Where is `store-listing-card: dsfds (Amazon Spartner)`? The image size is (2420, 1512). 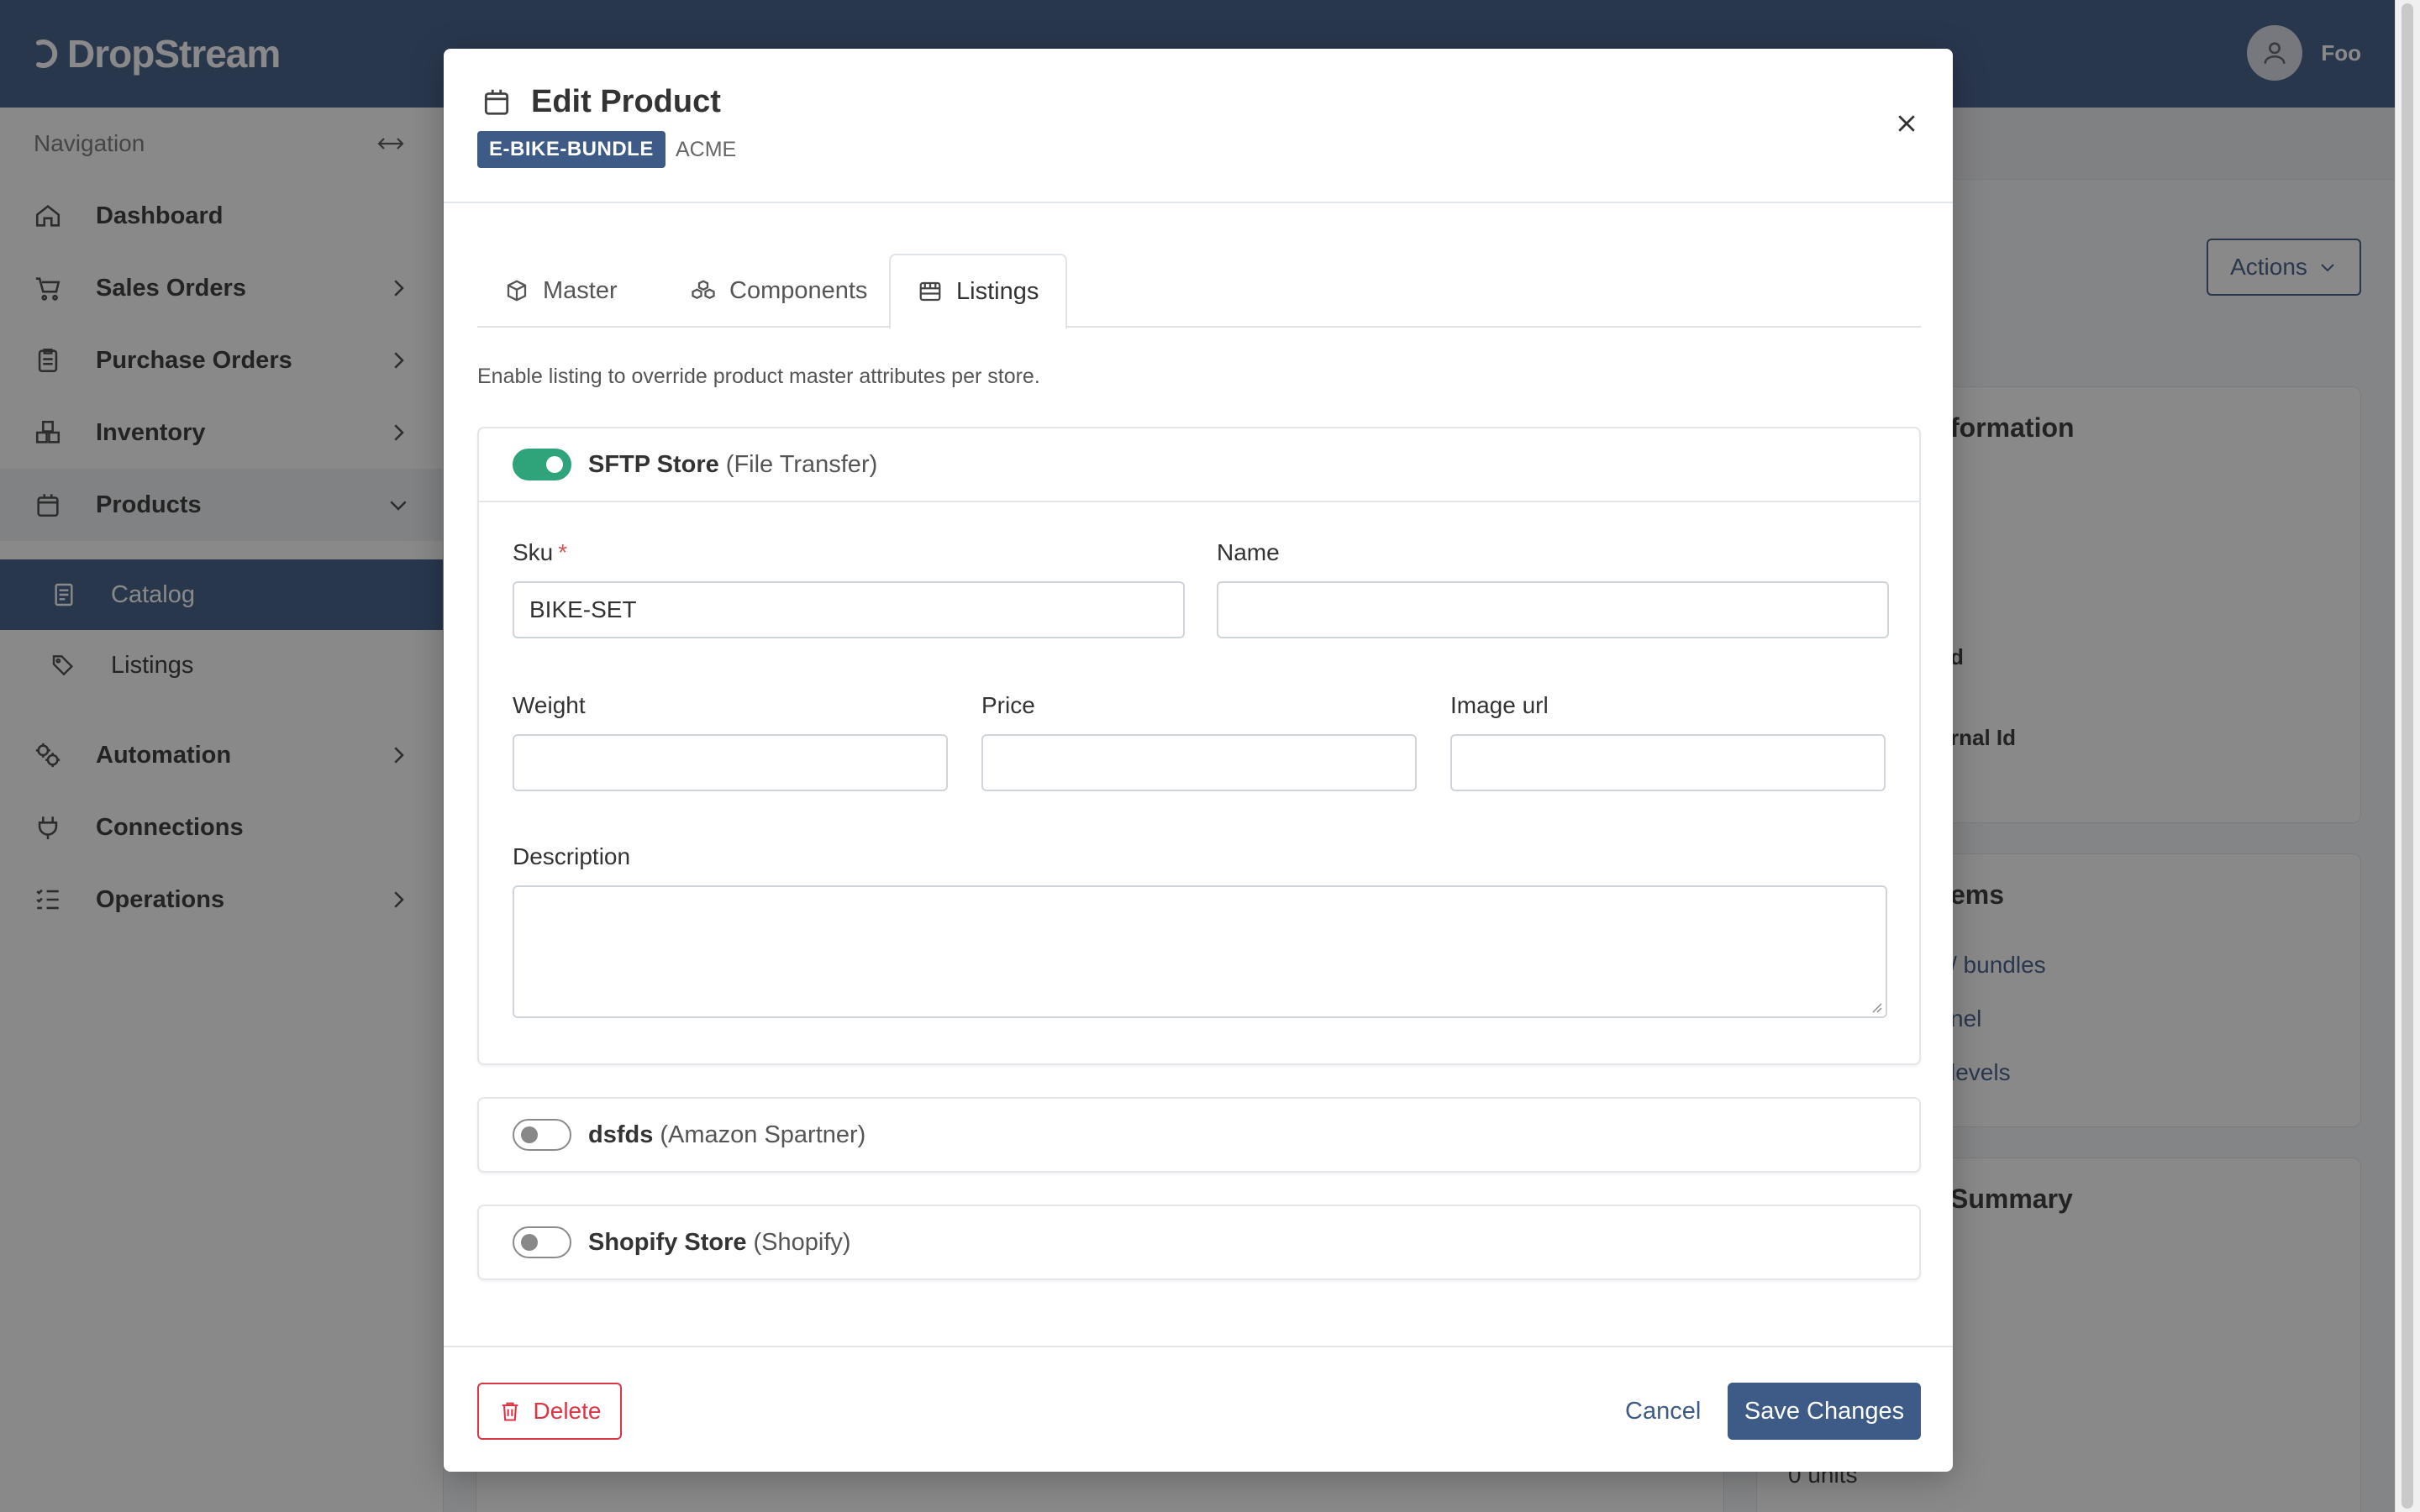 store-listing-card: dsfds (Amazon Spartner) is located at coordinates (1199, 1135).